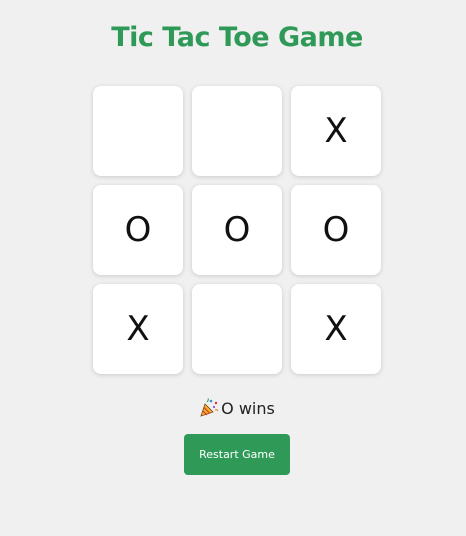  I want to click on status-text: O wins, so click(248, 408).